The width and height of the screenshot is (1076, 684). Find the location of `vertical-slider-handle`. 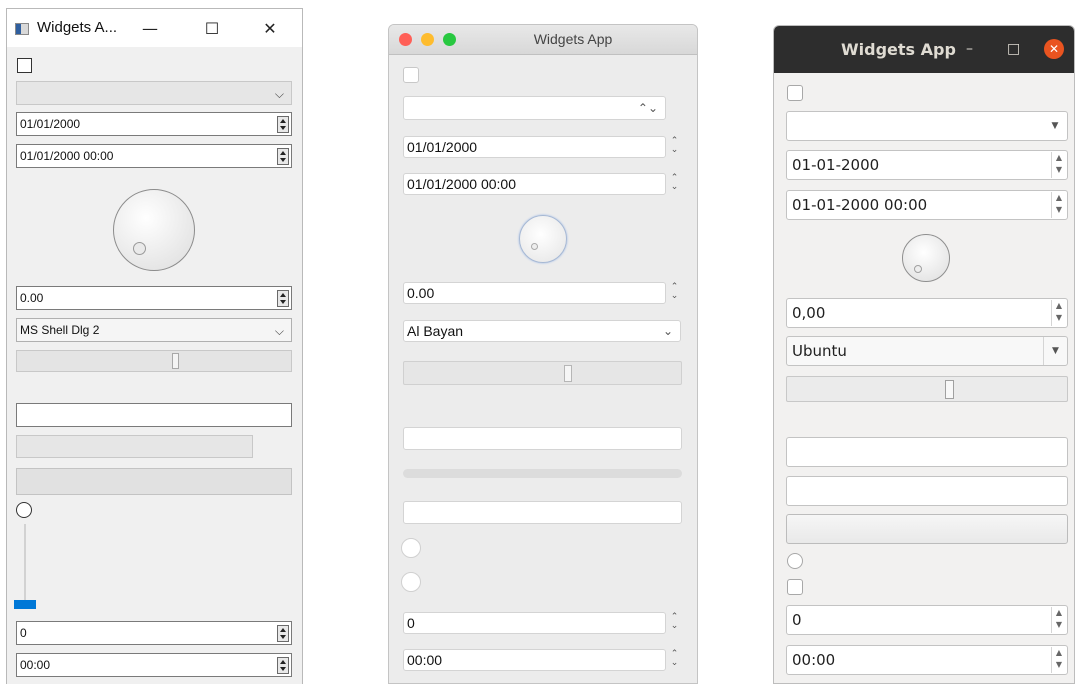

vertical-slider-handle is located at coordinates (25, 604).